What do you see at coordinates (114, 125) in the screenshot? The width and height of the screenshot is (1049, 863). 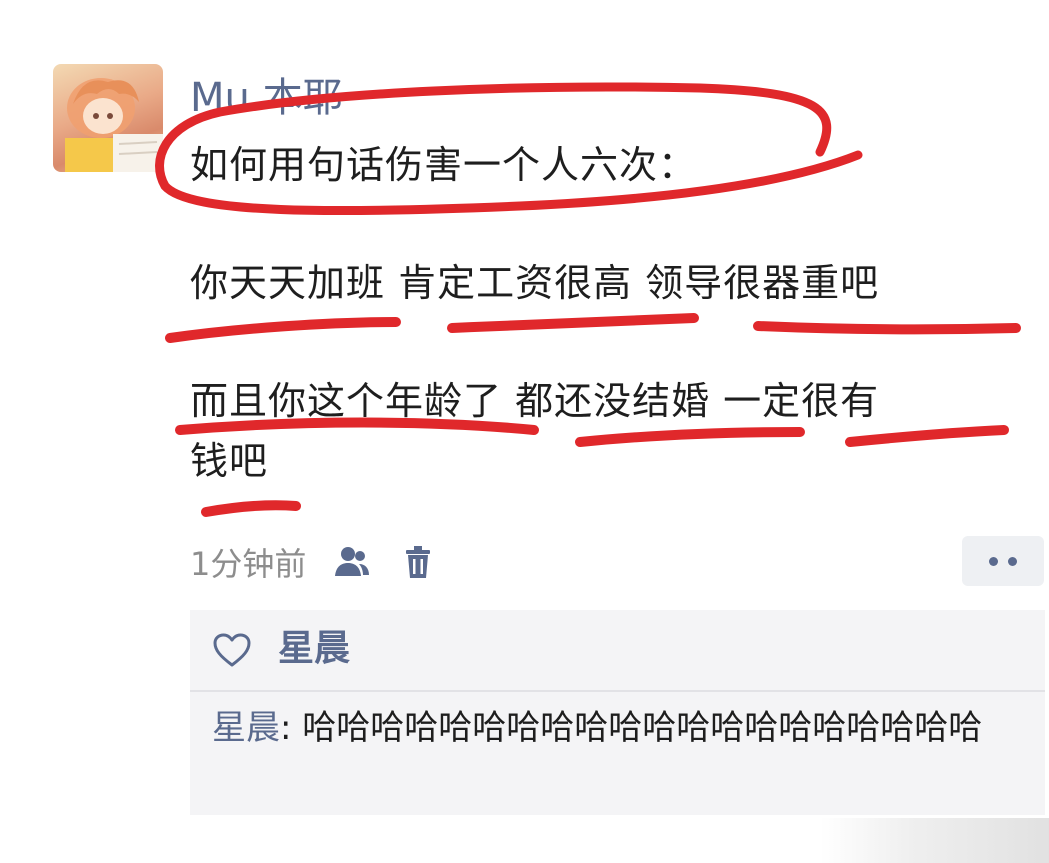 I see `avatar-illustration` at bounding box center [114, 125].